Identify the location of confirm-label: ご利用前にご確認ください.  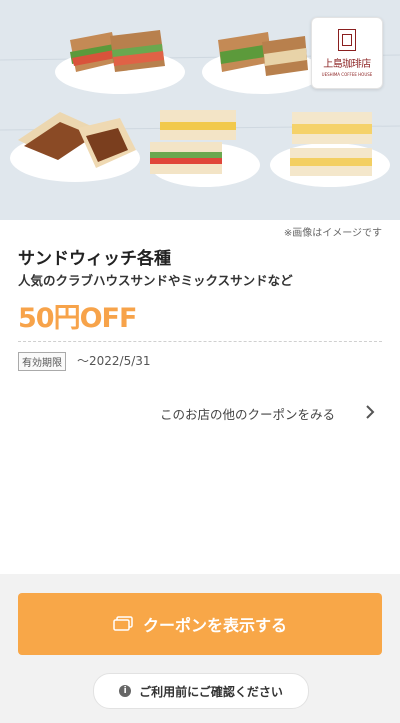
(211, 691).